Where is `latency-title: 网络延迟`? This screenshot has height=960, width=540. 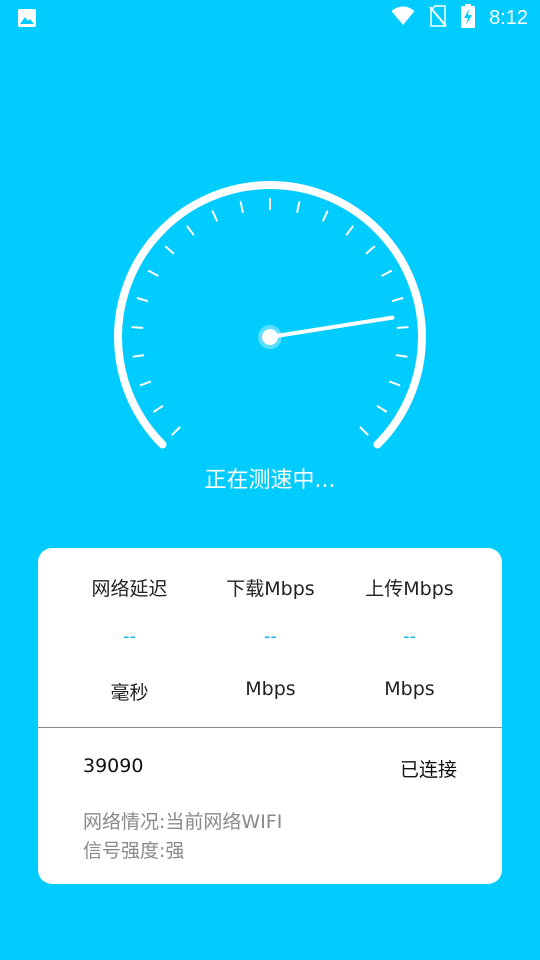 latency-title: 网络延迟 is located at coordinates (129, 589).